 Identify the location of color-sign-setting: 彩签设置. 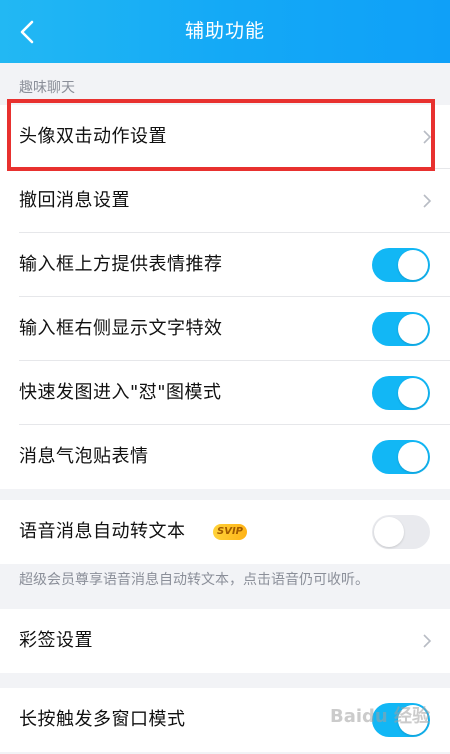
(225, 641).